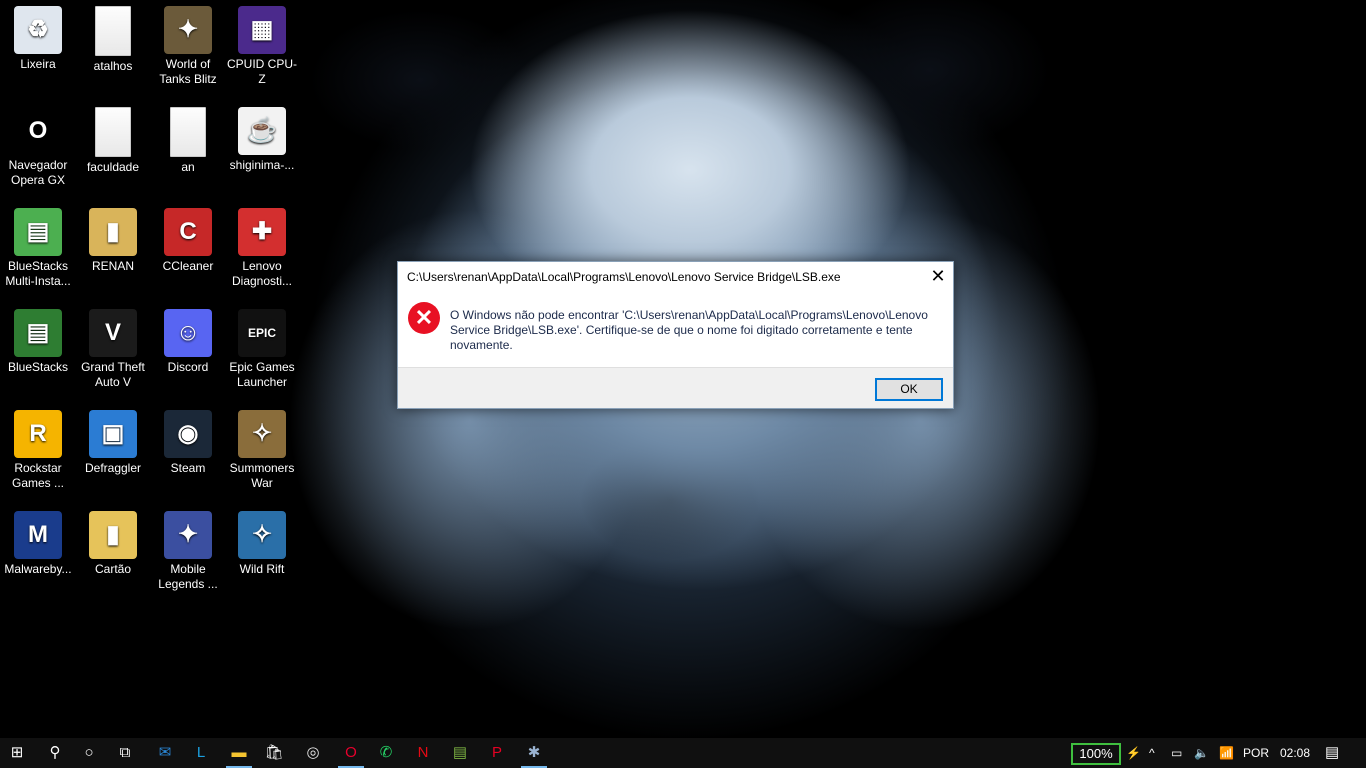 This screenshot has width=1366, height=768. What do you see at coordinates (313, 753) in the screenshot?
I see `taskbar-app-media-icon: ◎` at bounding box center [313, 753].